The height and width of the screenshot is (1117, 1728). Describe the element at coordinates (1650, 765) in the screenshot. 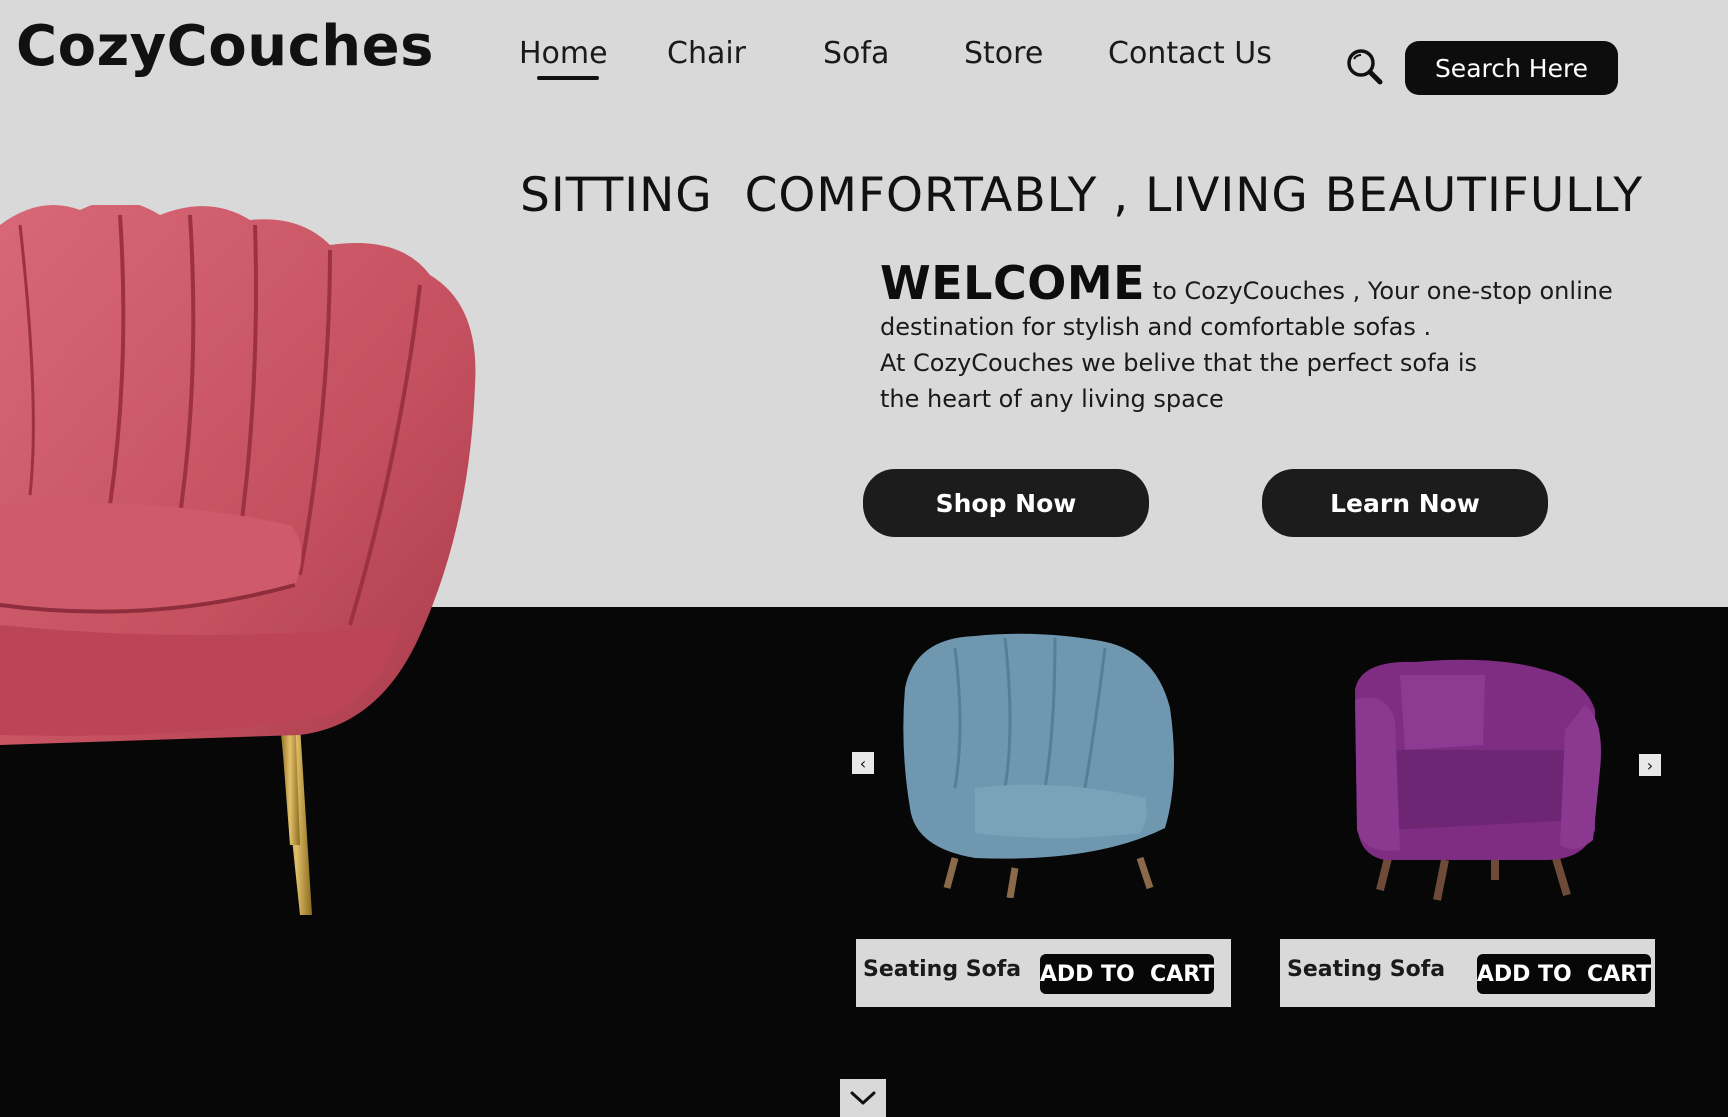

I see `chevron-right-icon: ›` at that location.